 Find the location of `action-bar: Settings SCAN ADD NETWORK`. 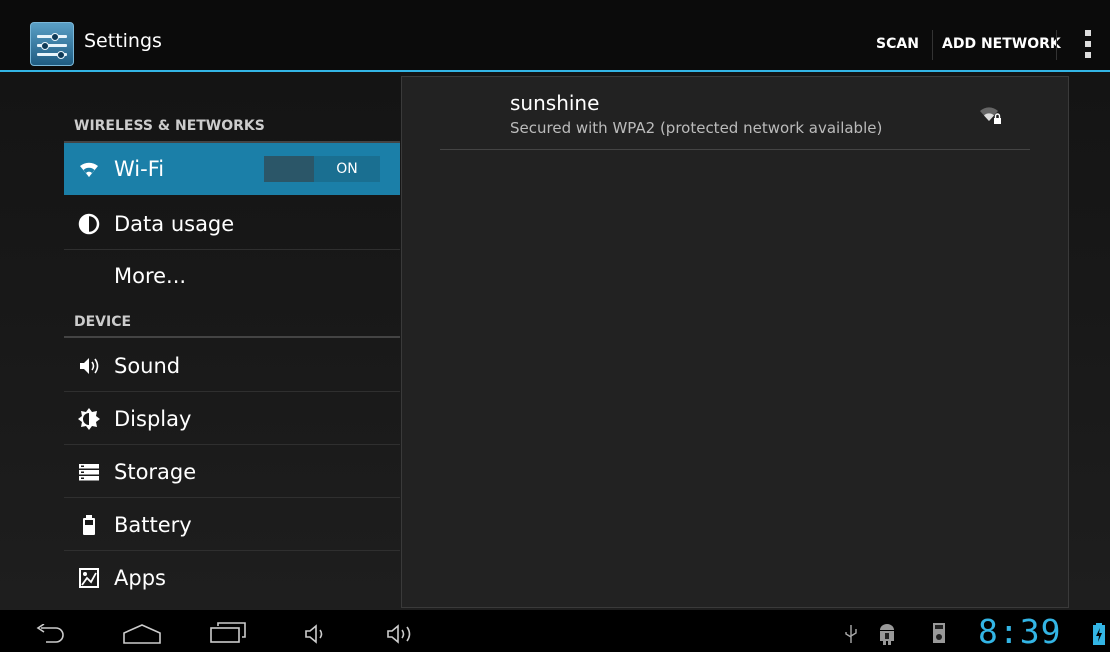

action-bar: Settings SCAN ADD NETWORK is located at coordinates (555, 36).